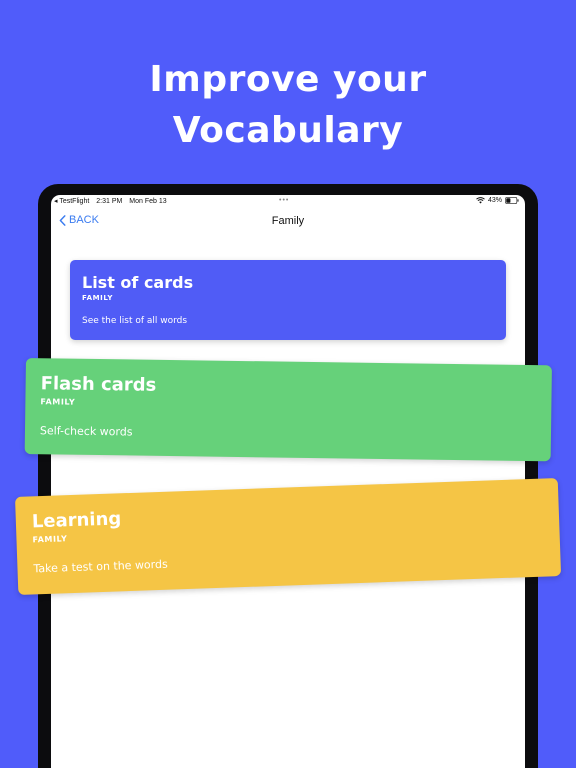 This screenshot has width=576, height=768. What do you see at coordinates (284, 200) in the screenshot?
I see `multitasking-dots: •••` at bounding box center [284, 200].